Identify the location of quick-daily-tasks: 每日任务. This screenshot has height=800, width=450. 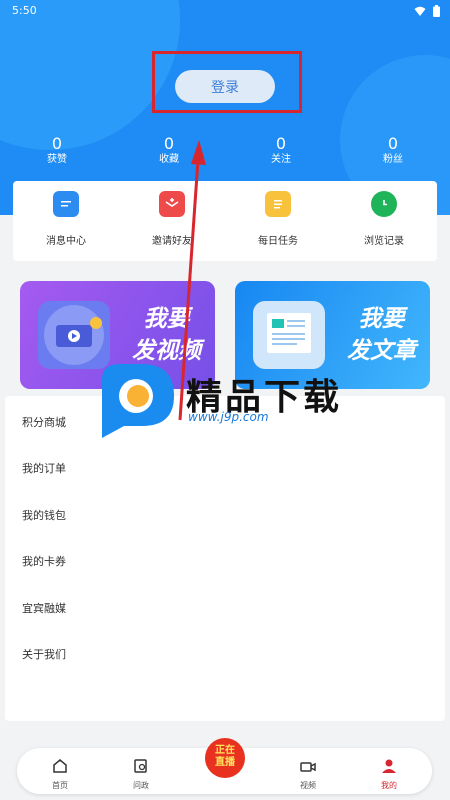
(278, 219).